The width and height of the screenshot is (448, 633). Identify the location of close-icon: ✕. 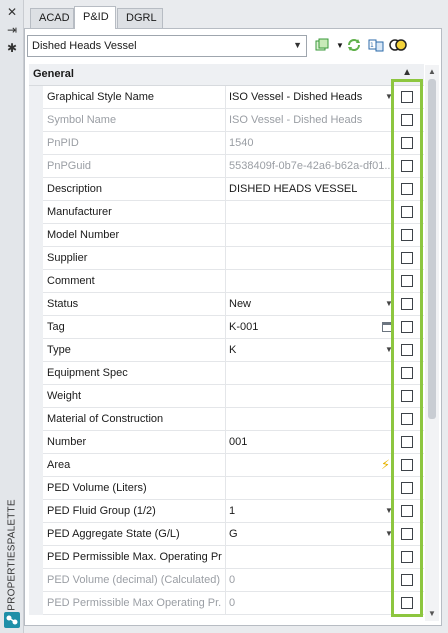
(12, 12).